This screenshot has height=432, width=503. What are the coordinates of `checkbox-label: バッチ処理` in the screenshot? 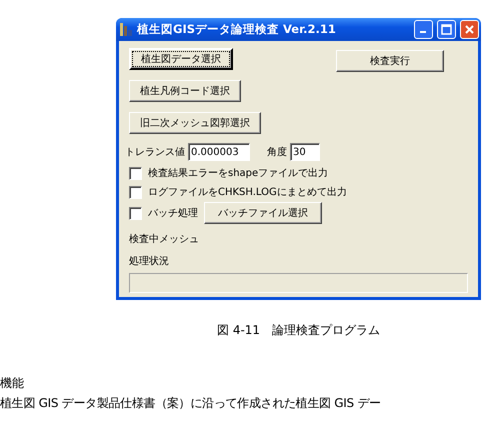 It's located at (173, 213).